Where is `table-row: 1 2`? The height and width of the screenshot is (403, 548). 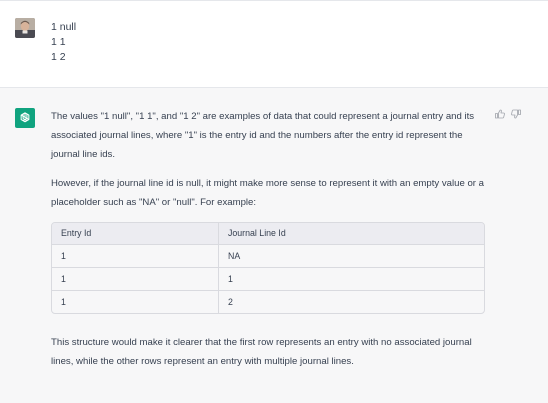 table-row: 1 2 is located at coordinates (268, 302).